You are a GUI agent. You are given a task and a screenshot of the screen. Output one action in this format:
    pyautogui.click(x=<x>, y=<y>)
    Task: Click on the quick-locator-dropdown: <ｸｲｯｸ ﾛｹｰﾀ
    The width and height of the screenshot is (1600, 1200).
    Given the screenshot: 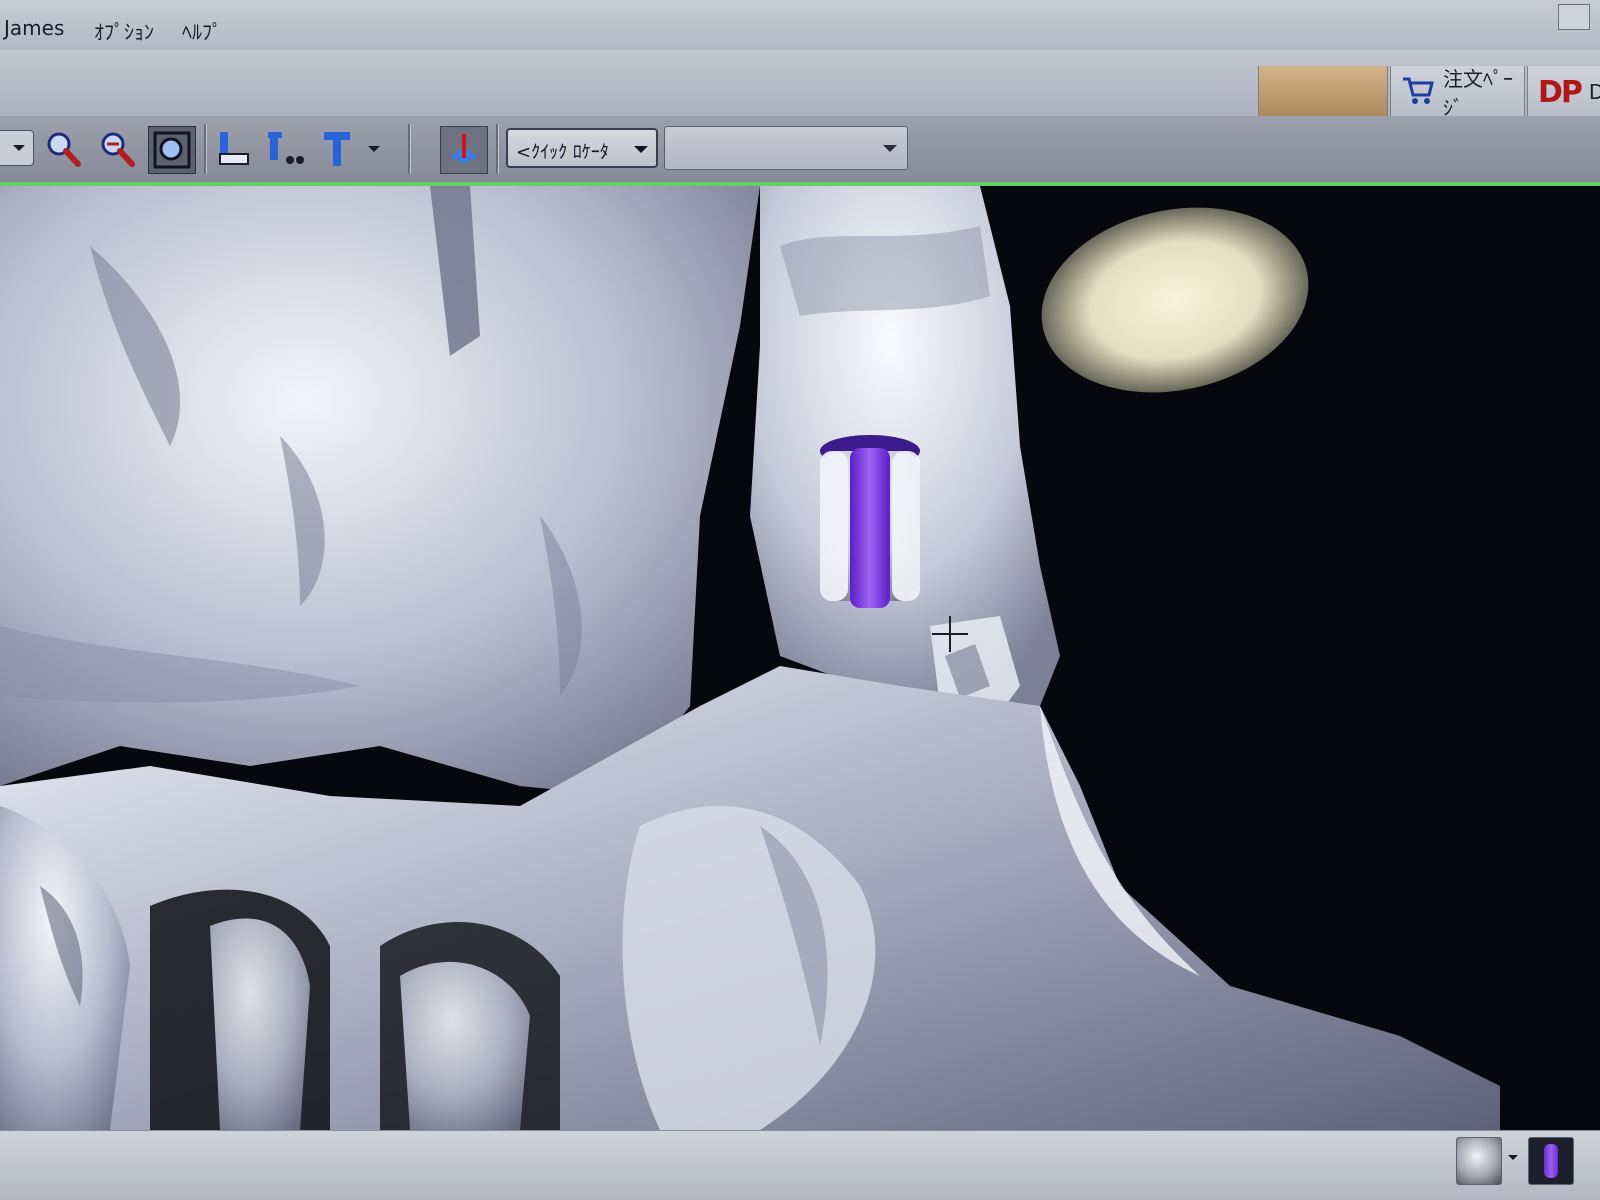 What is the action you would take?
    pyautogui.click(x=582, y=148)
    